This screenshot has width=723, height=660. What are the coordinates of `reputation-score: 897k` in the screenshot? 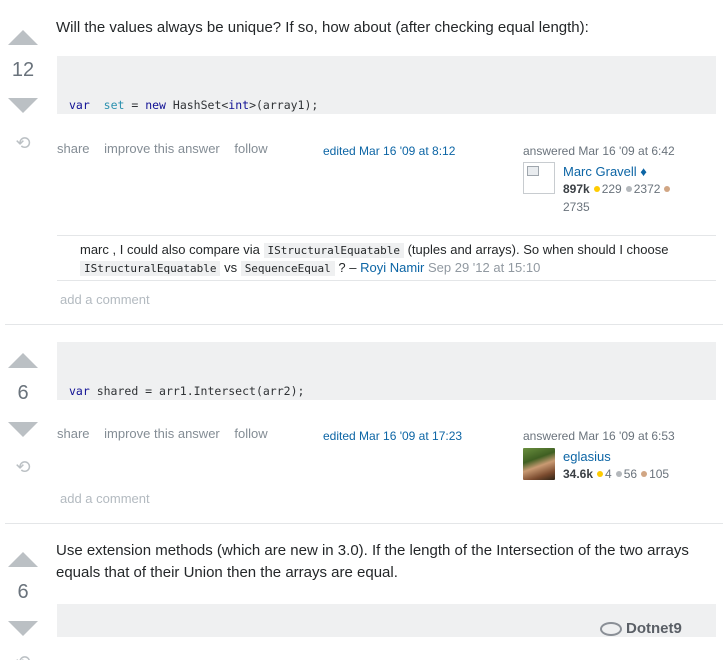 It's located at (576, 189).